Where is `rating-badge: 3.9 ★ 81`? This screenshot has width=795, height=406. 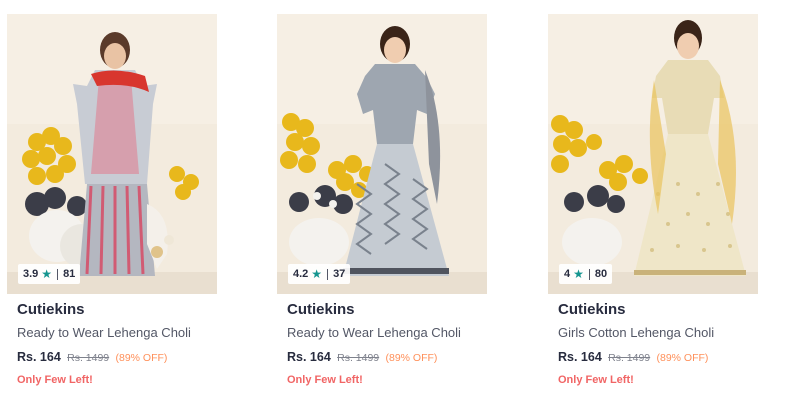 rating-badge: 3.9 ★ 81 is located at coordinates (49, 274).